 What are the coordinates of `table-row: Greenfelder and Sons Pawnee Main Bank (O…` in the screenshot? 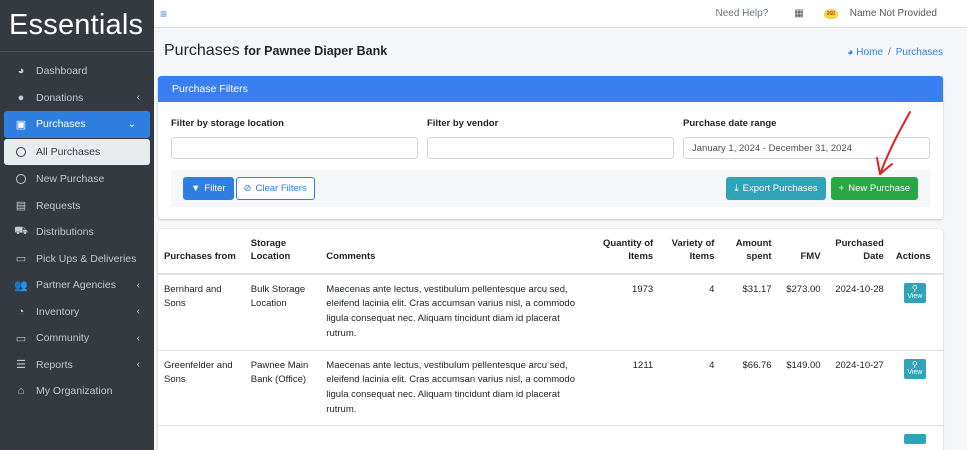 It's located at (550, 388).